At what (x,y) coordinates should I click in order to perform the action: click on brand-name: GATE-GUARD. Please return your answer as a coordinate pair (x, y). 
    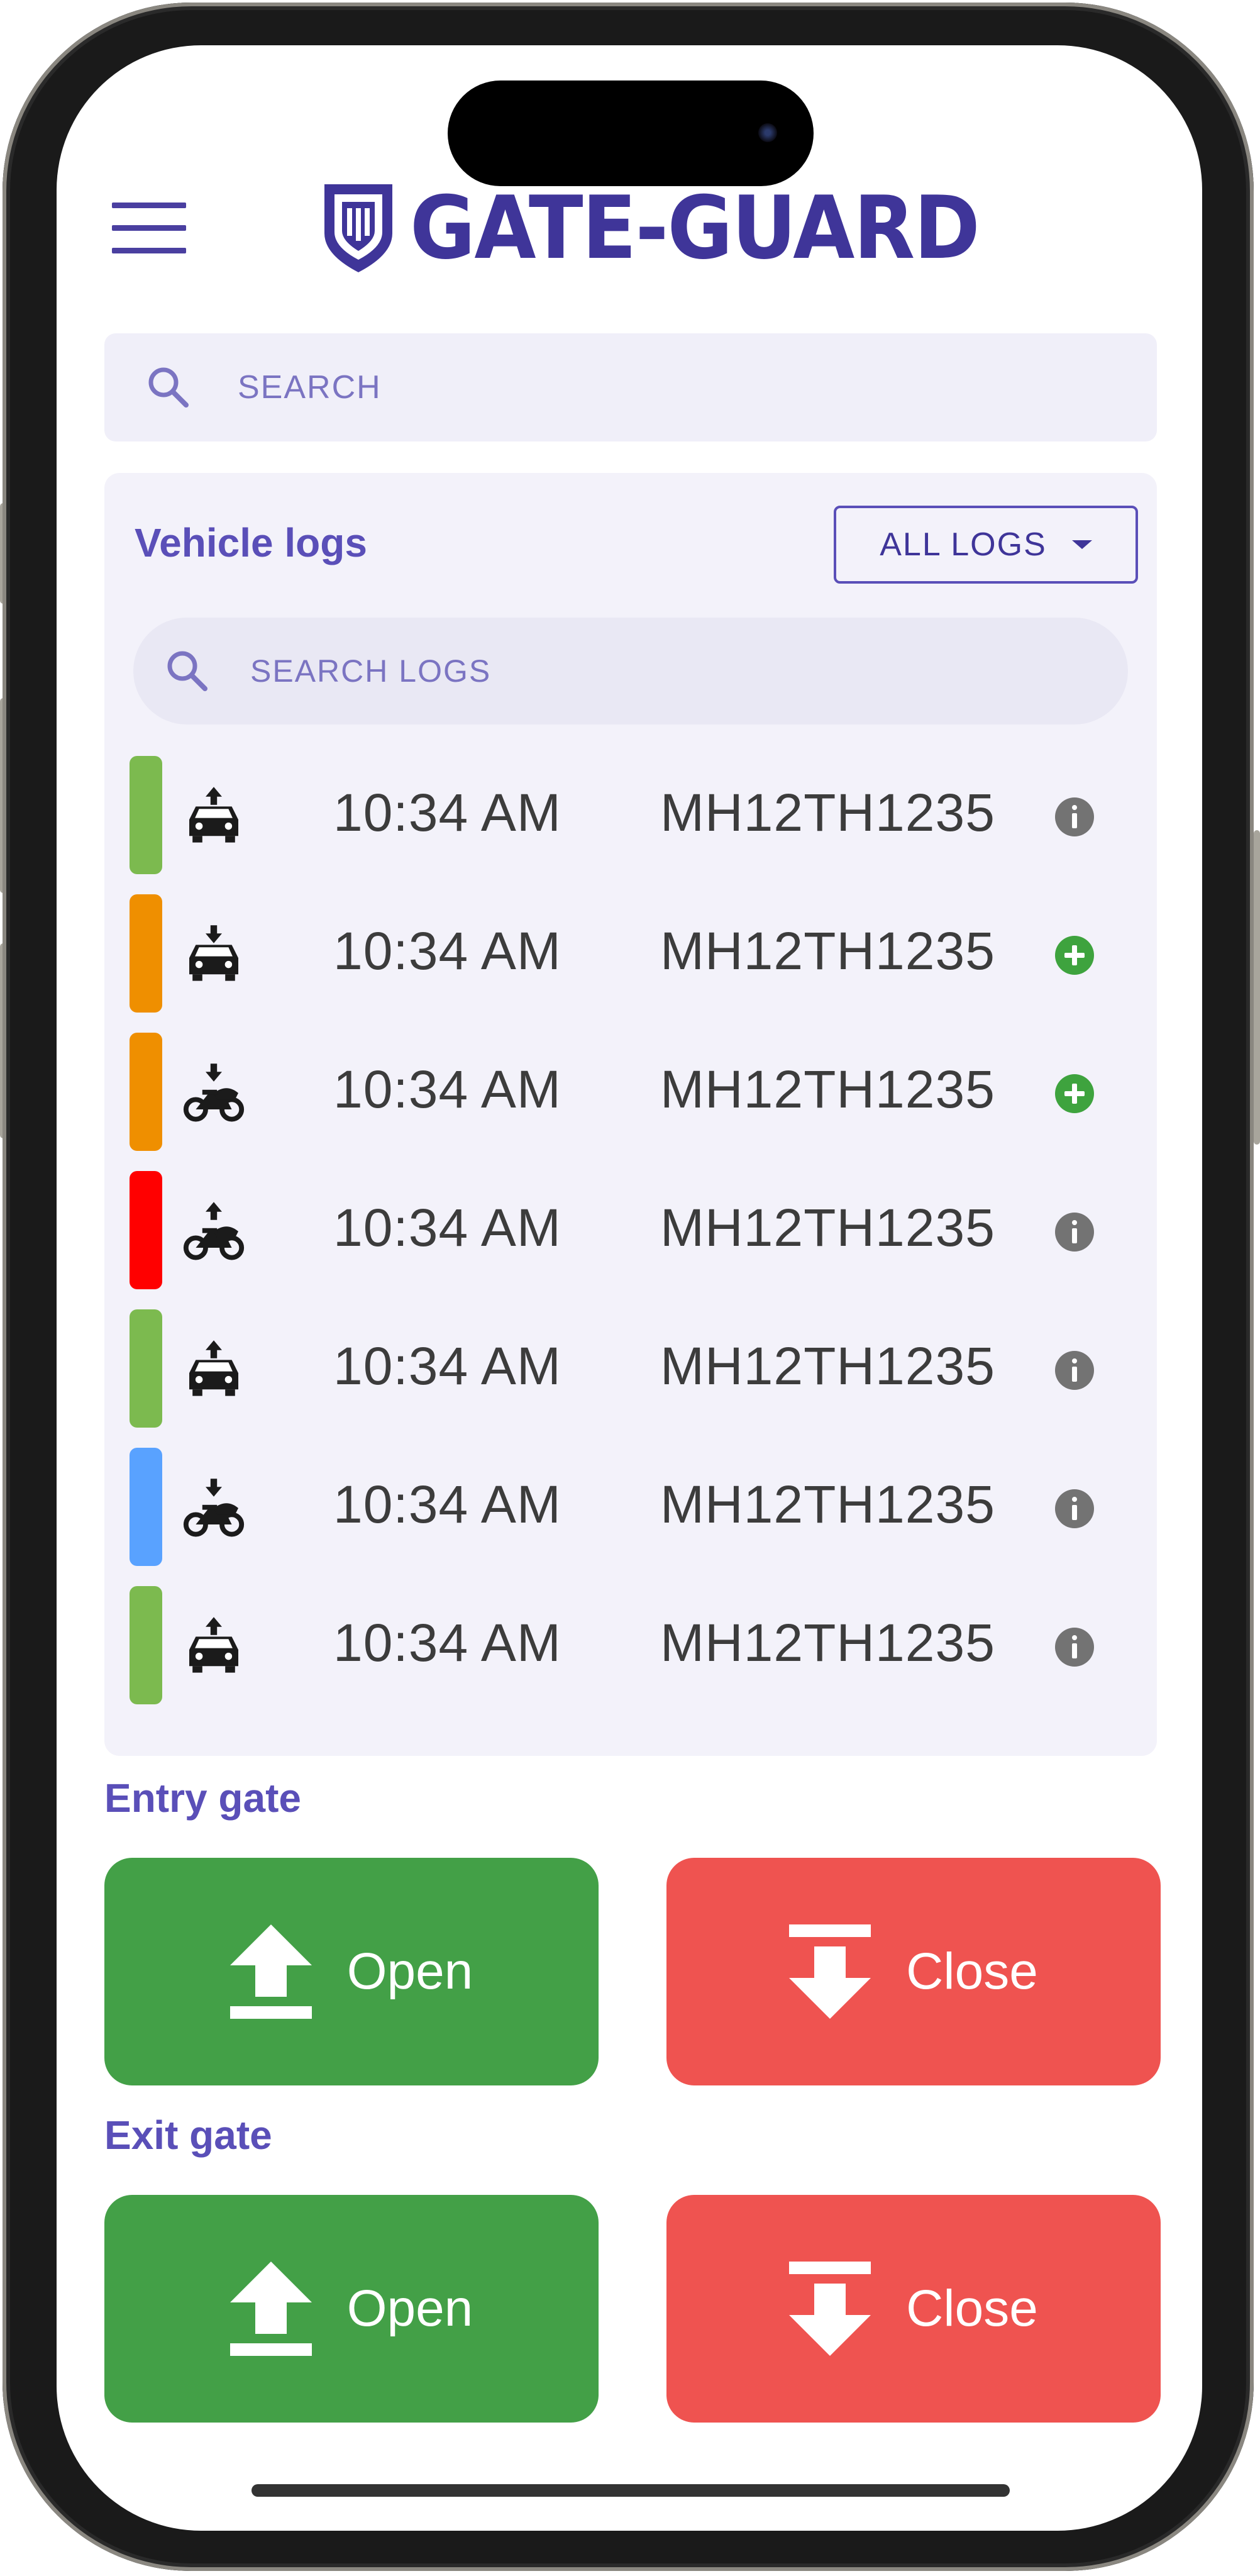
    Looking at the image, I should click on (695, 228).